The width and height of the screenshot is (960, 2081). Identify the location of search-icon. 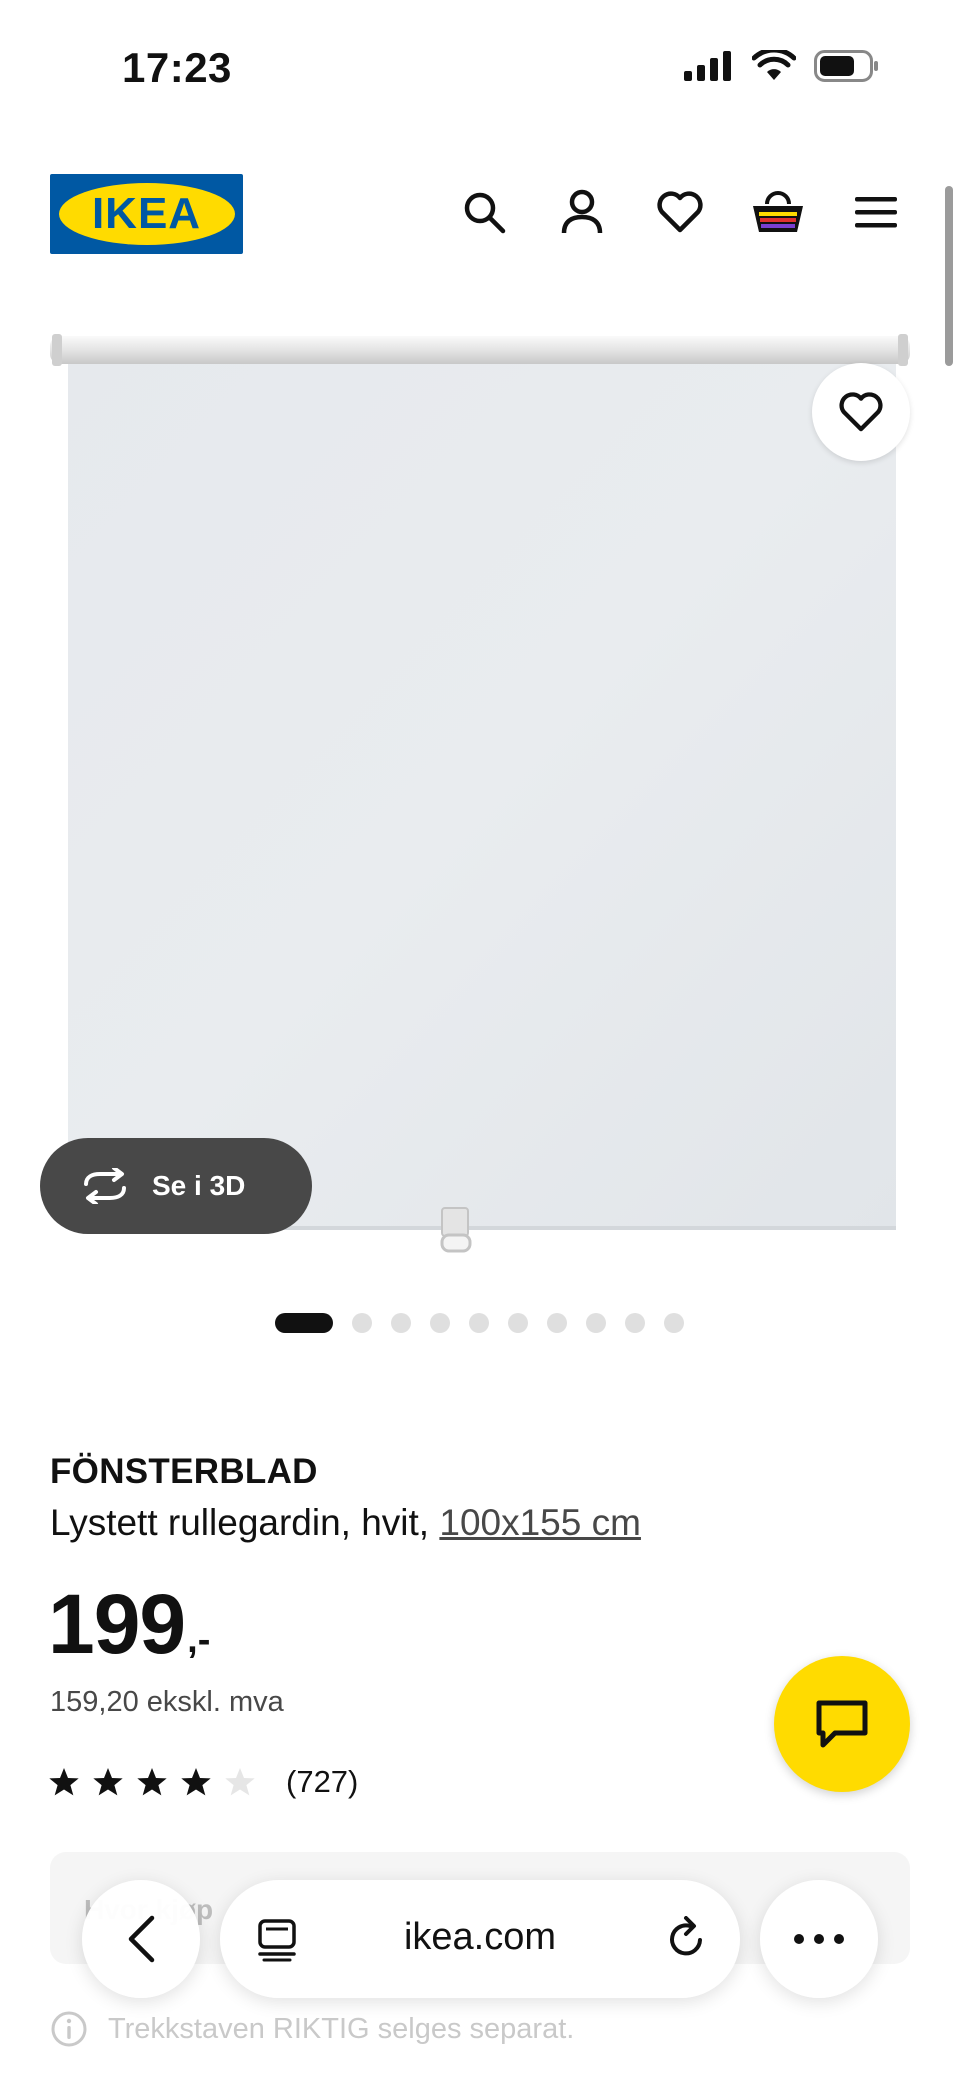
(484, 212).